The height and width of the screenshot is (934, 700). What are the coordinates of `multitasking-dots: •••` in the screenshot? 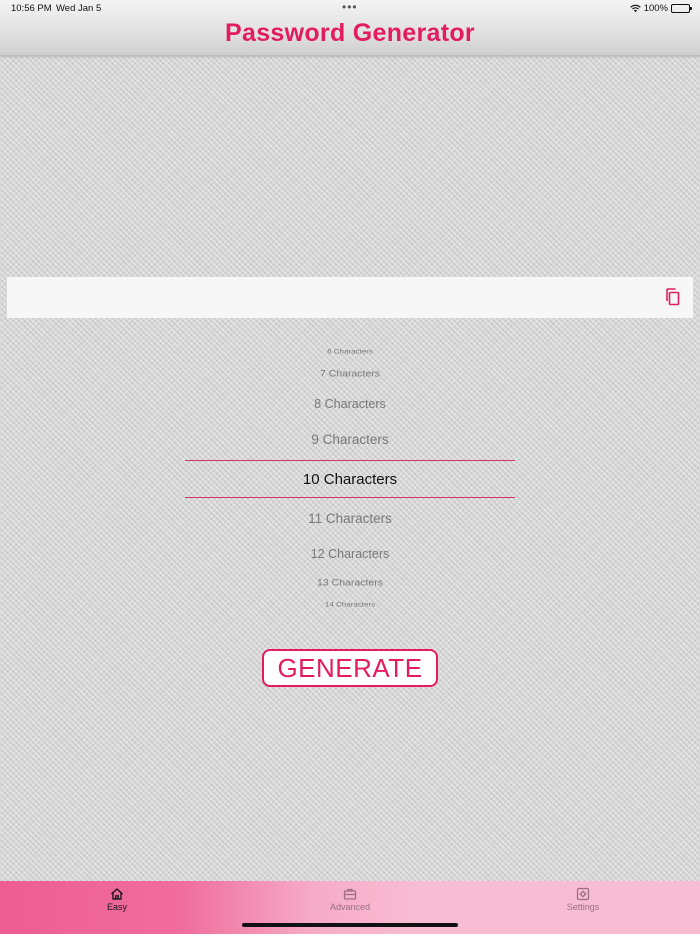 It's located at (350, 7).